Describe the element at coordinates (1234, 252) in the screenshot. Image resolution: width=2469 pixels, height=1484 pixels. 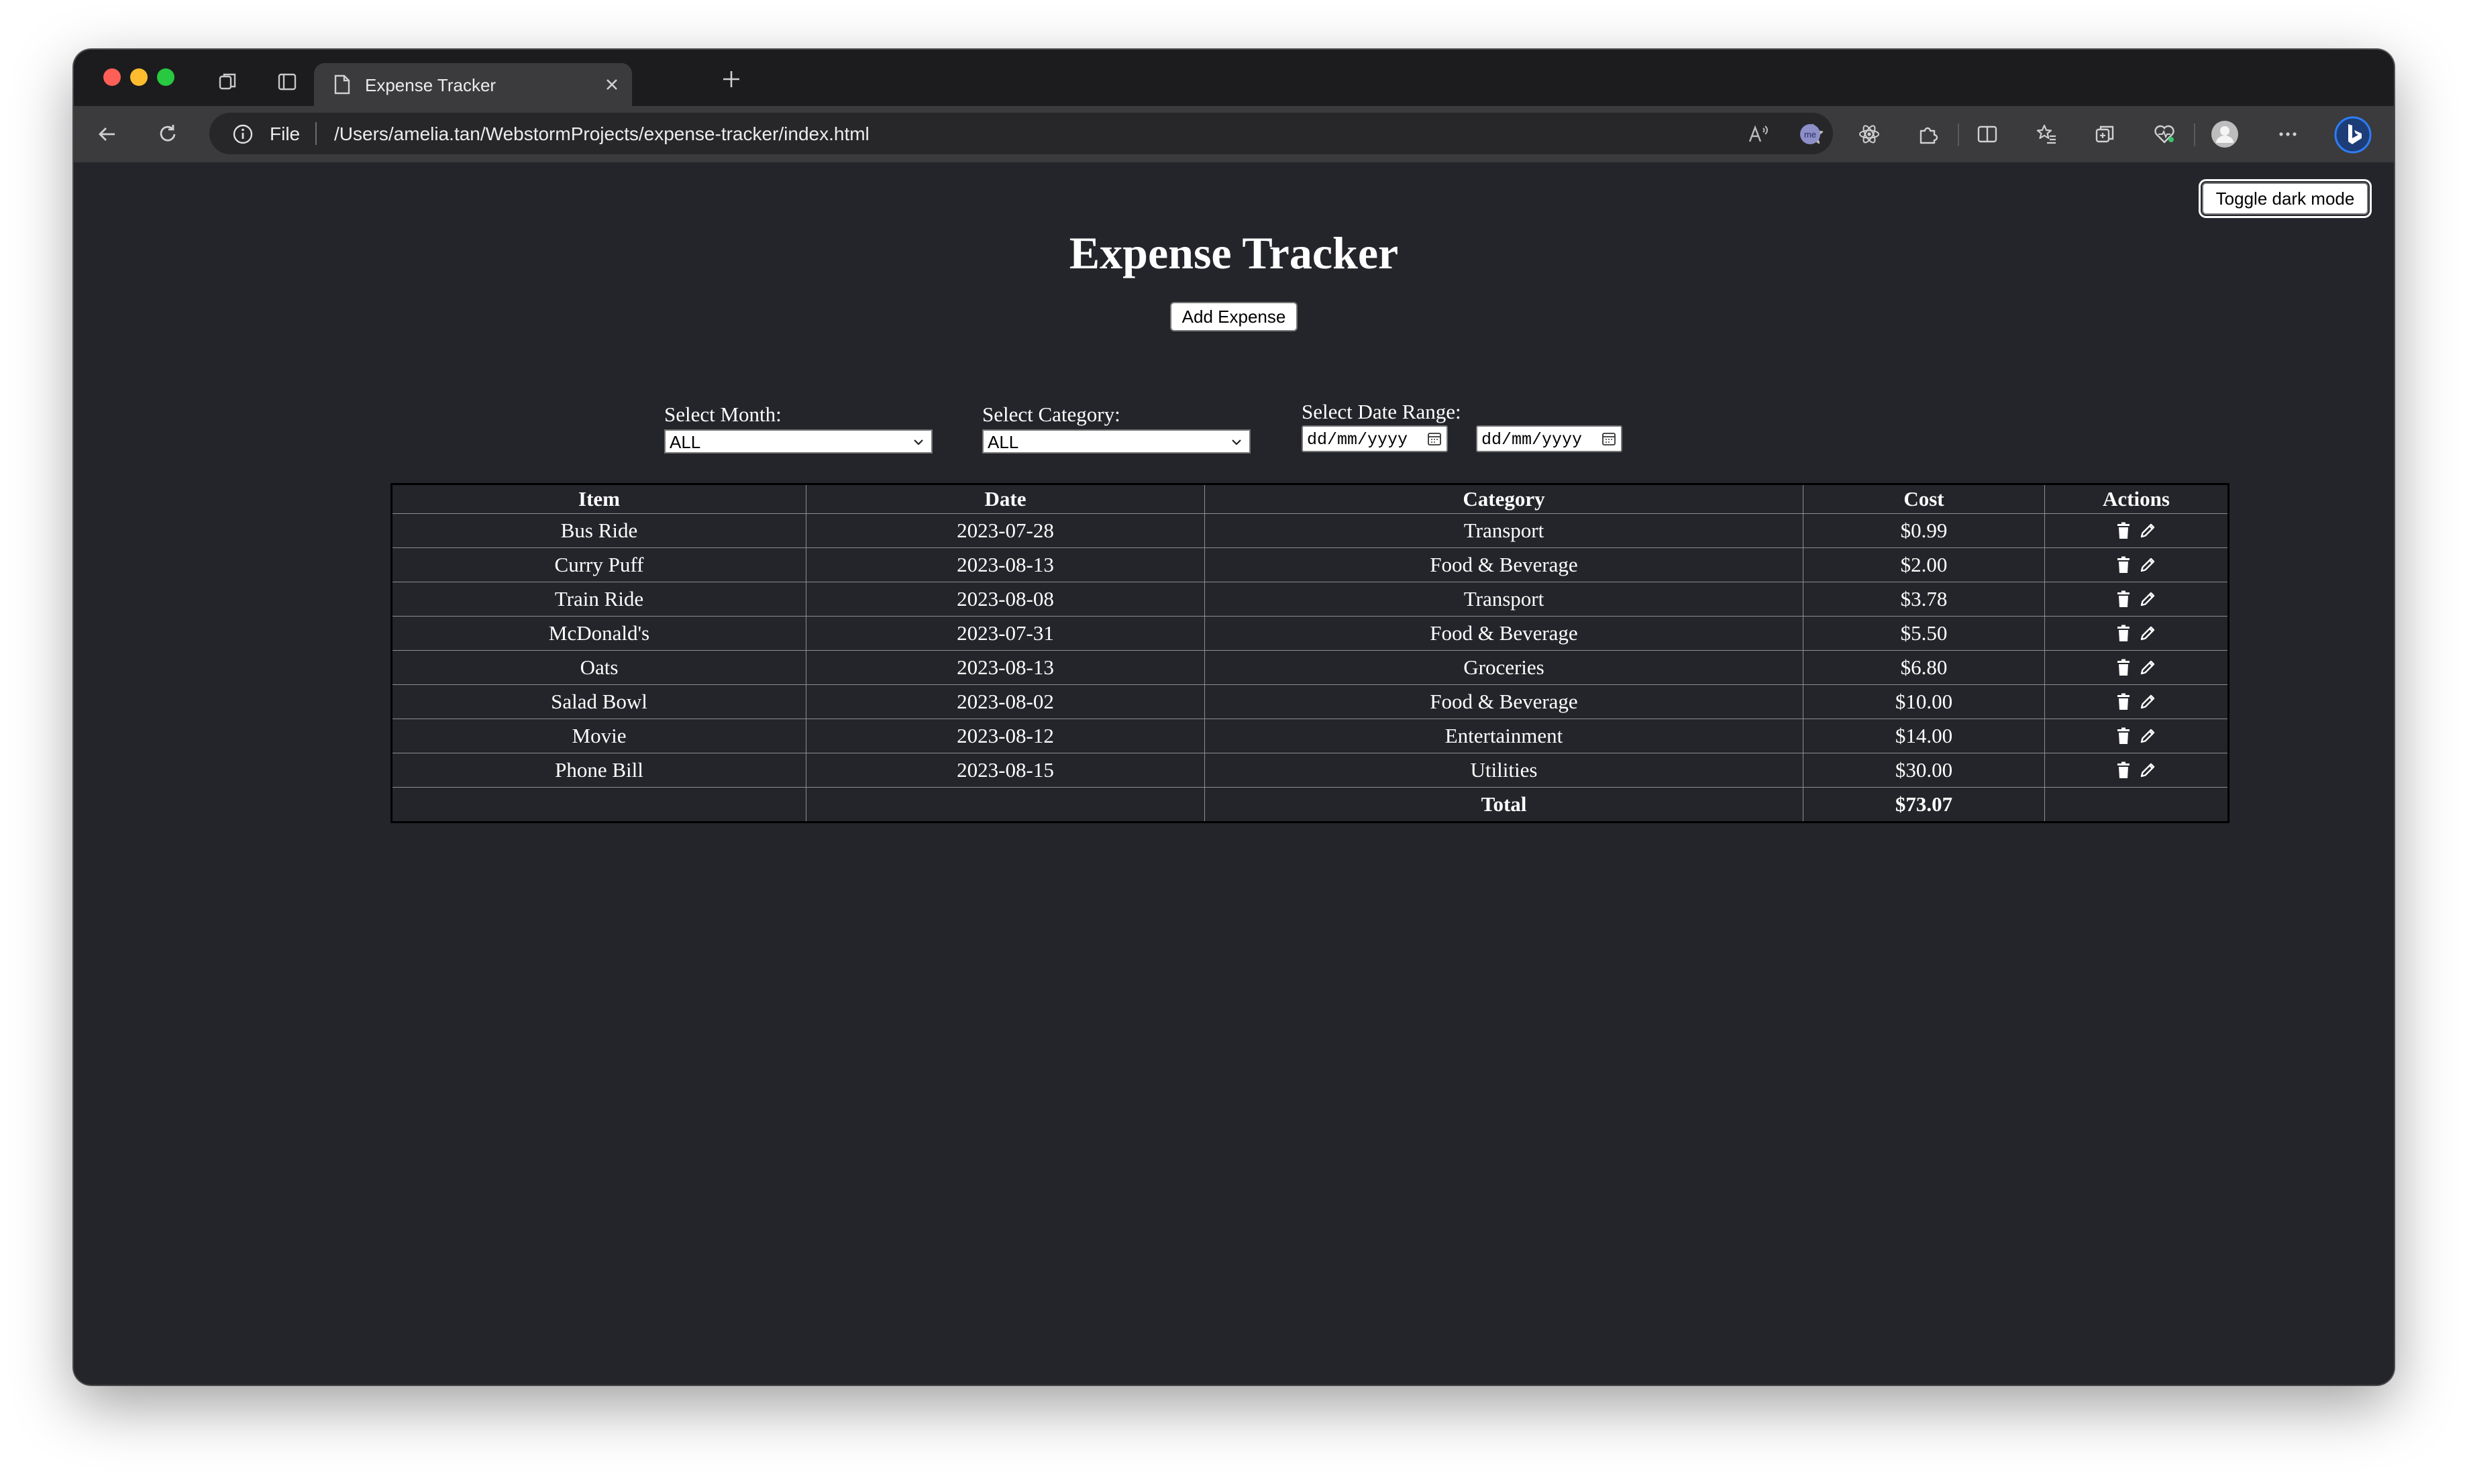
I see `page-title: Expense Tracker` at that location.